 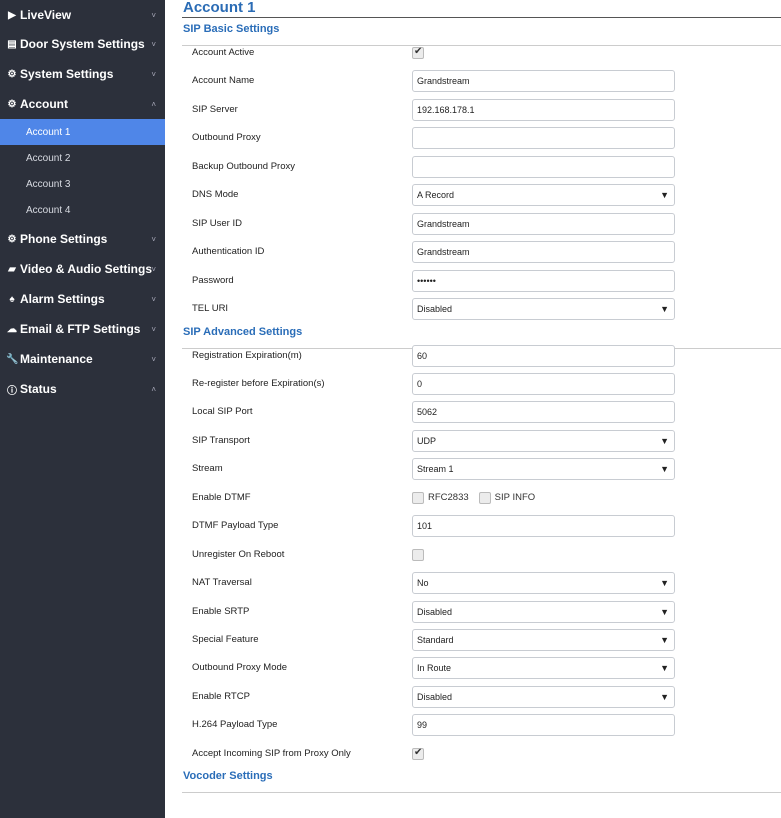 What do you see at coordinates (543, 526) in the screenshot?
I see `dtmf-payload-type-input: 101` at bounding box center [543, 526].